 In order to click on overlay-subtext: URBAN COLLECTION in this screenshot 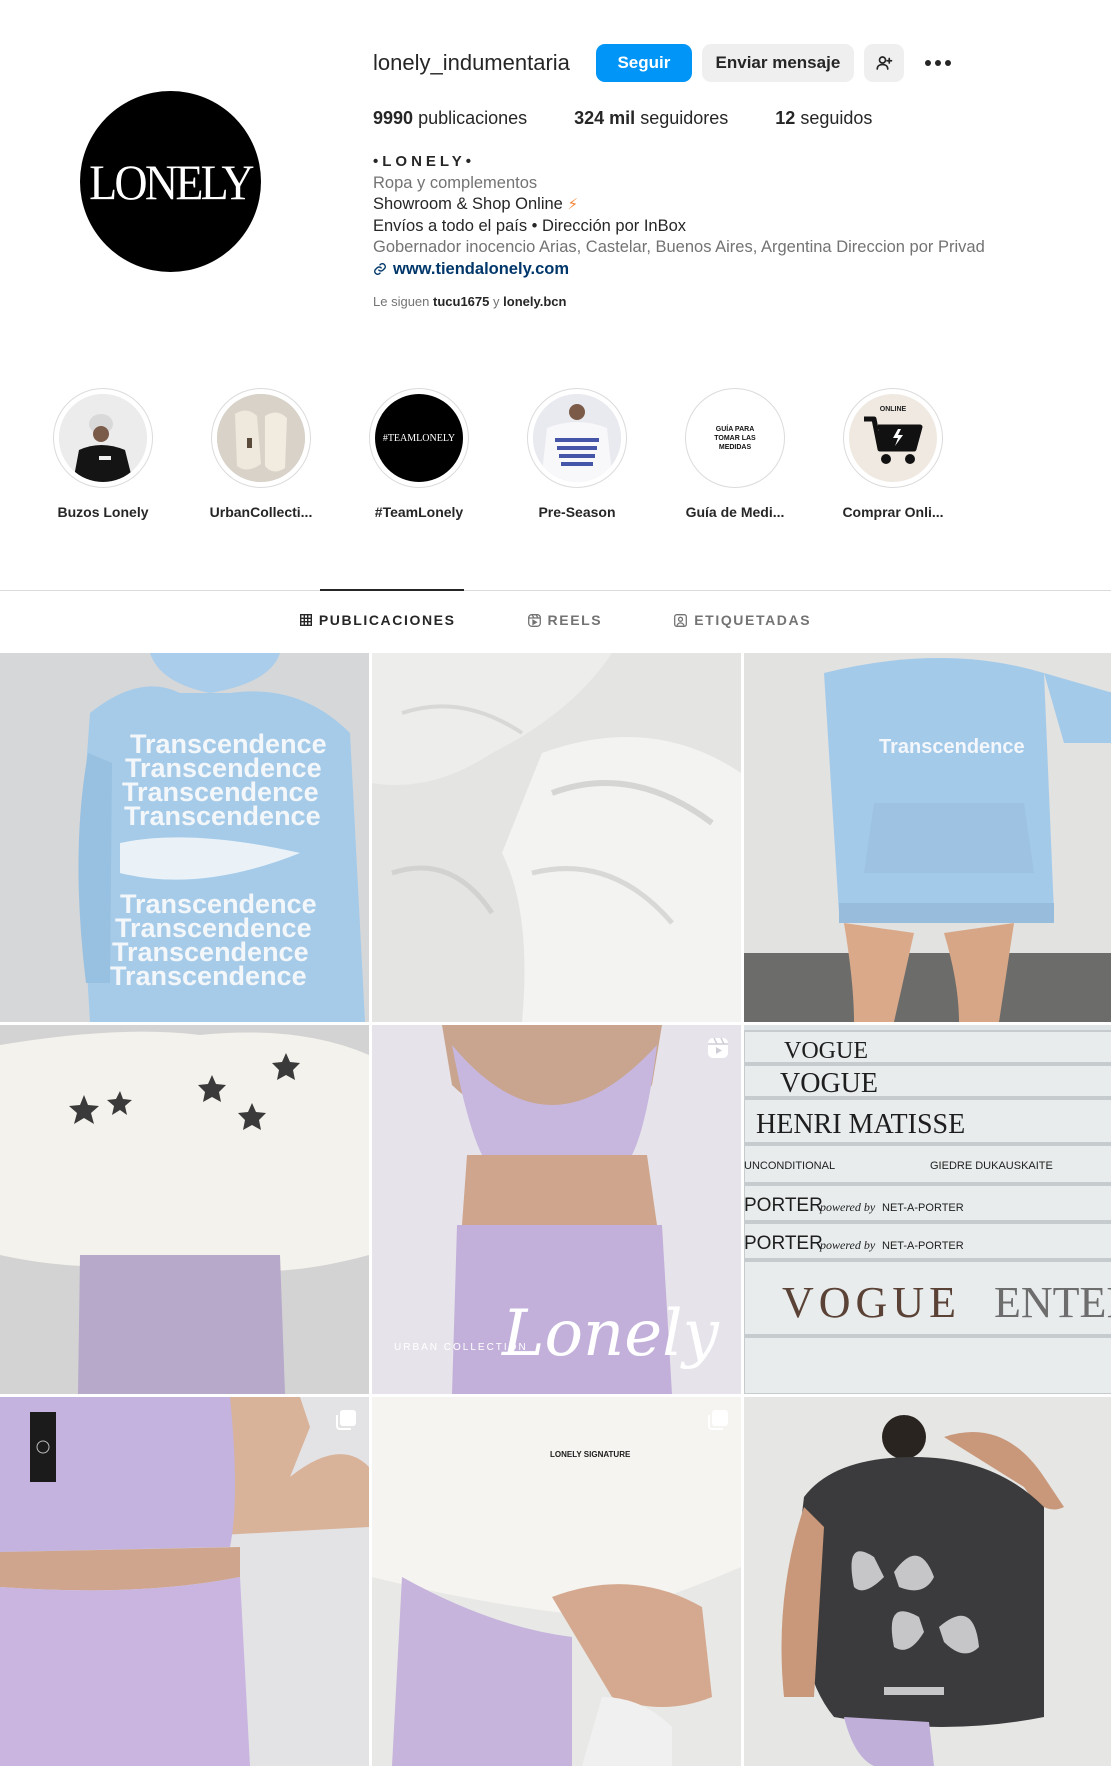, I will do `click(461, 1347)`.